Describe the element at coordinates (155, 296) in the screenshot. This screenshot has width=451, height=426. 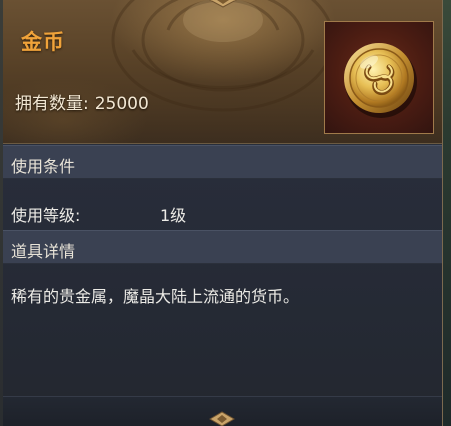
I see `item-description: 稀有的贵金属，魔晶大陆上流通的货币。` at that location.